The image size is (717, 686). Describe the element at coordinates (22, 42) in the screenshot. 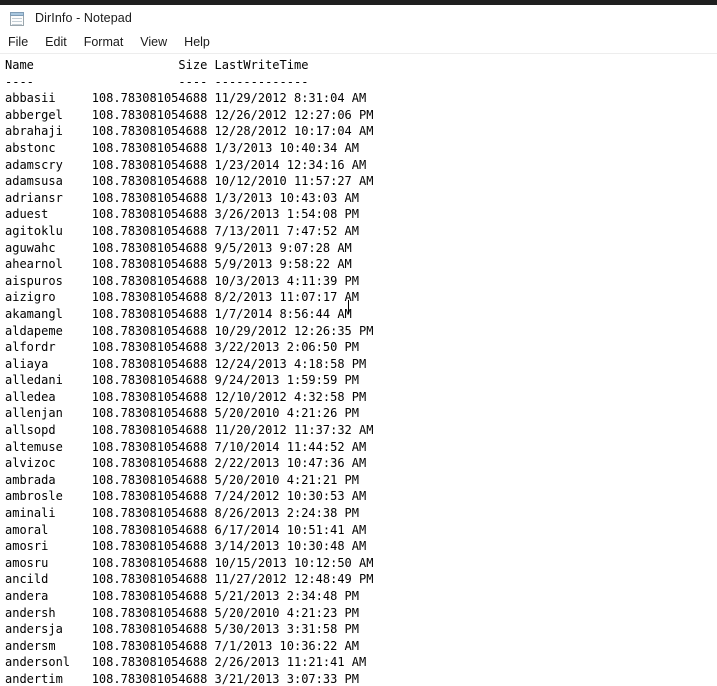

I see `menu-item-file: File` at that location.